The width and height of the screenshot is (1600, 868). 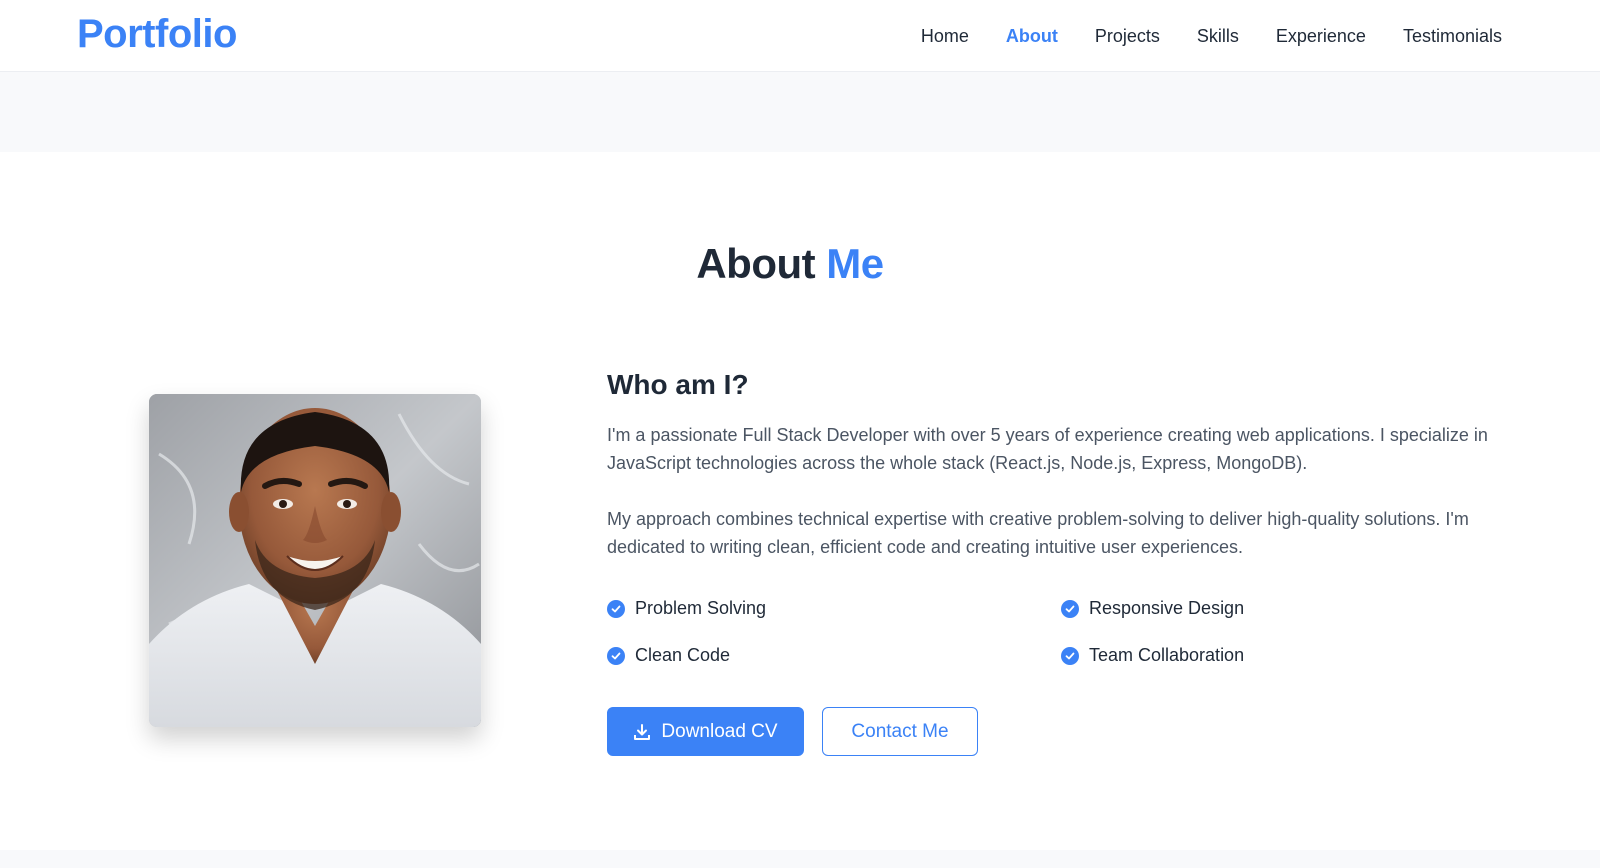 I want to click on contact-me-button: Contact Me, so click(x=900, y=731).